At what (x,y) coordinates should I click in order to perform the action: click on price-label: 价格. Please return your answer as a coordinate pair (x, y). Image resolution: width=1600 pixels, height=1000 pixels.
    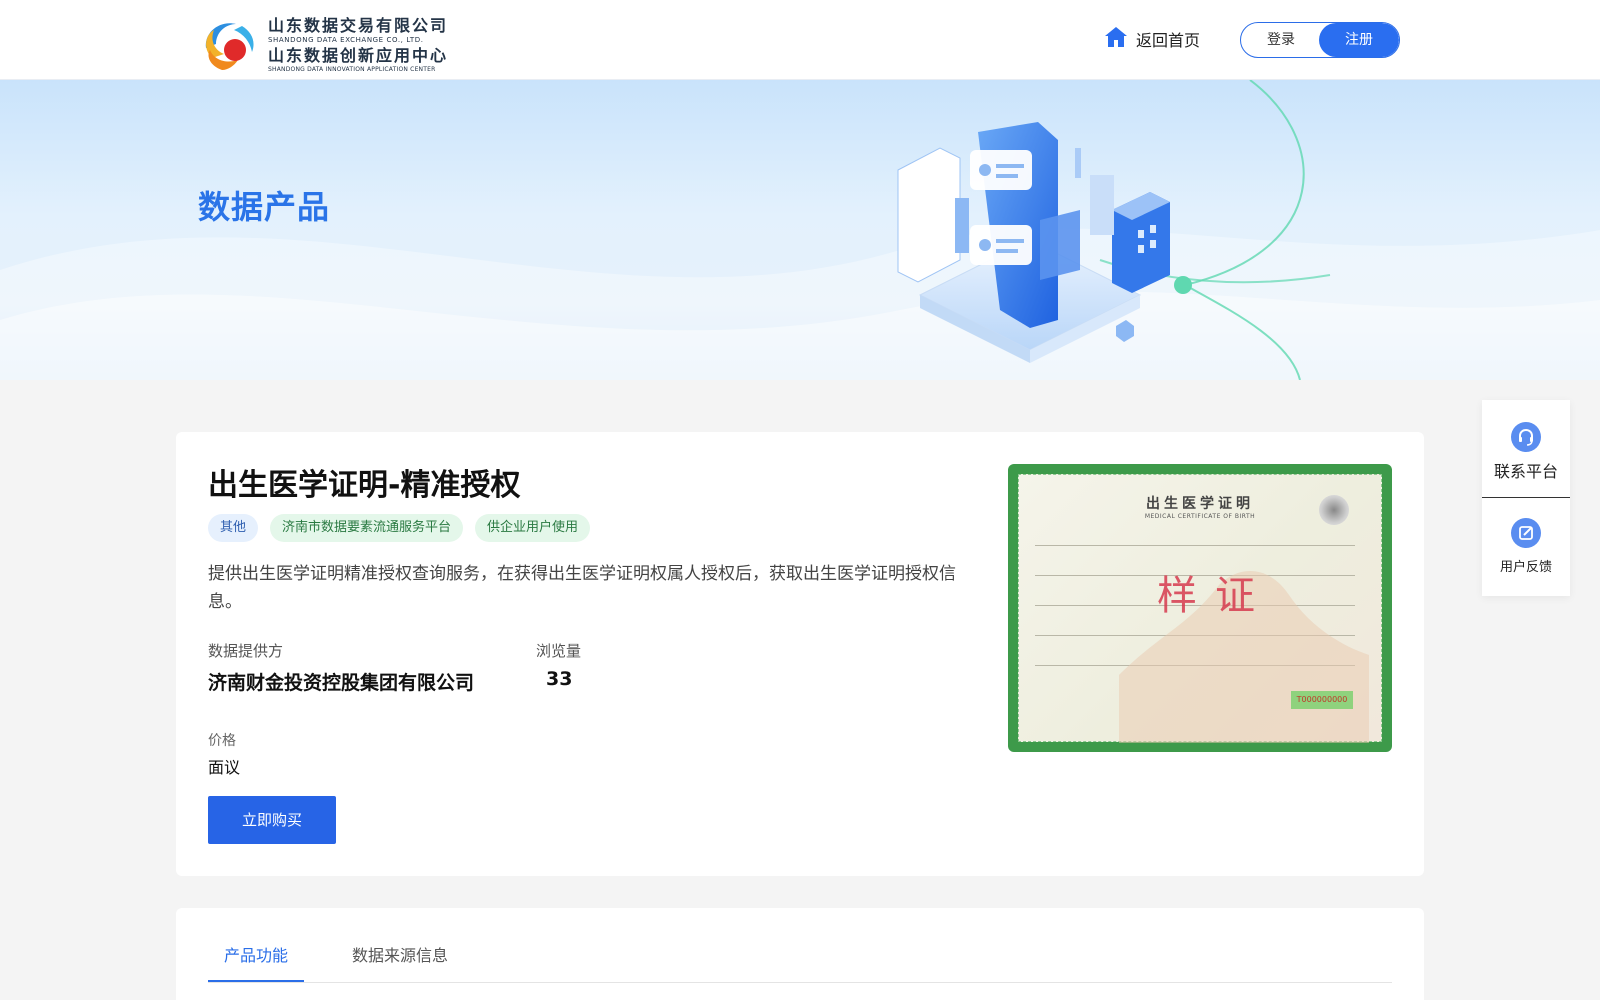
    Looking at the image, I should click on (222, 741).